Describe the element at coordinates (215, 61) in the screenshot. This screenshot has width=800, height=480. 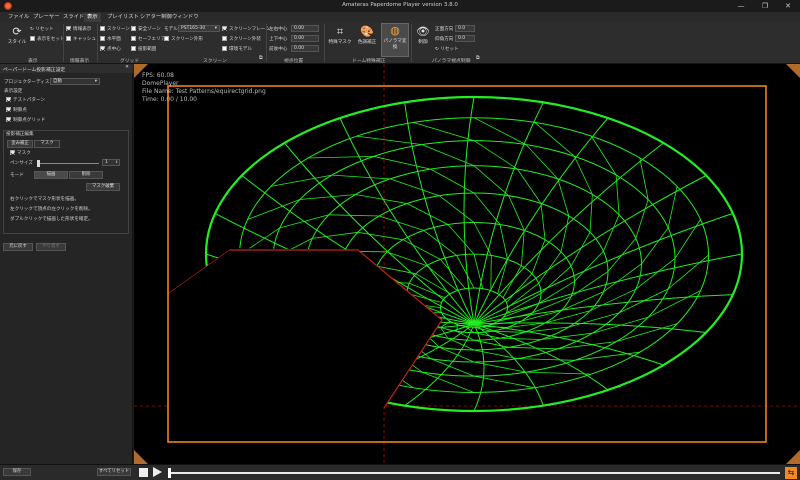
I see `group-label-screen: スクリーン` at that location.